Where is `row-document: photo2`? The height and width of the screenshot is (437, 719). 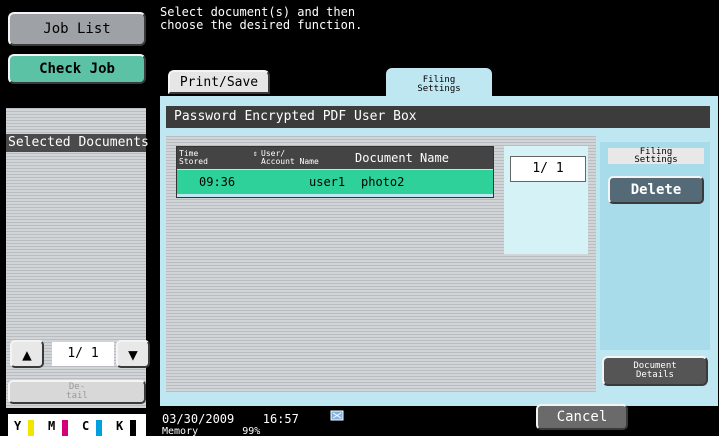
row-document: photo2 is located at coordinates (383, 182).